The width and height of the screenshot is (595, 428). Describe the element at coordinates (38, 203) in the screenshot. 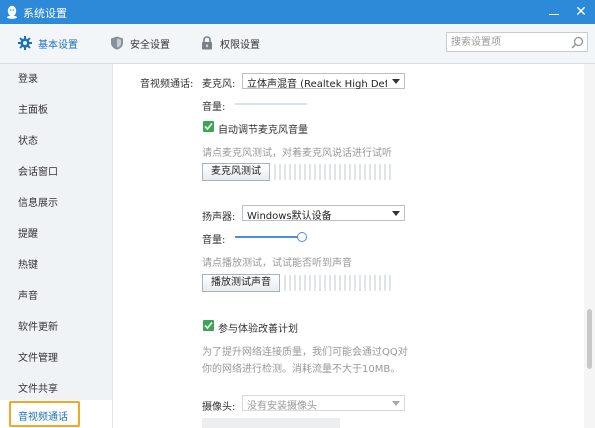

I see `sidebar-item-label: 信息展示` at that location.